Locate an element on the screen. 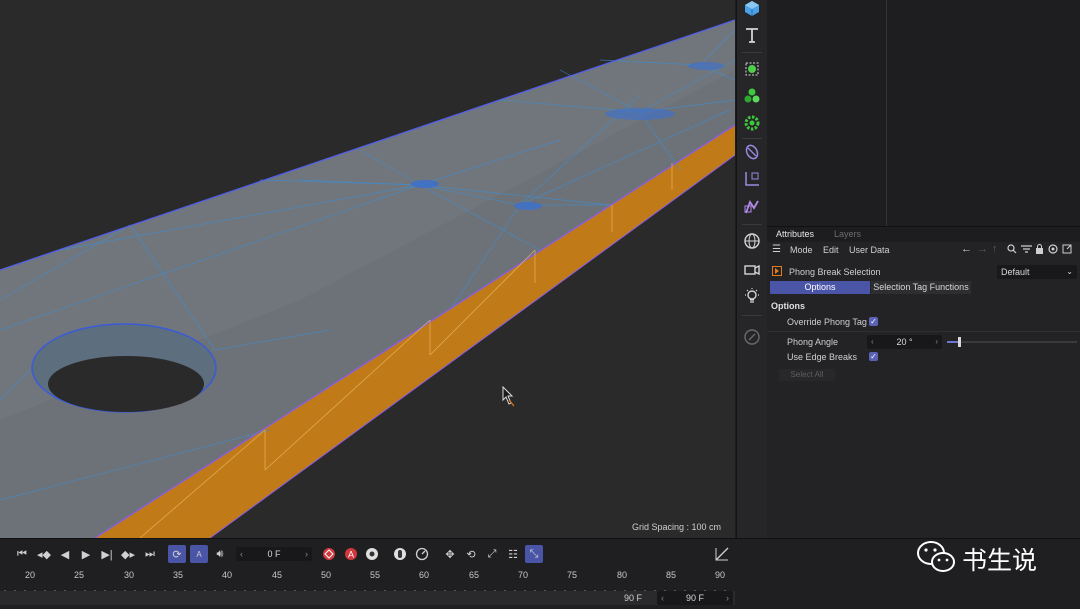  tab-layers: Layers is located at coordinates (847, 234).